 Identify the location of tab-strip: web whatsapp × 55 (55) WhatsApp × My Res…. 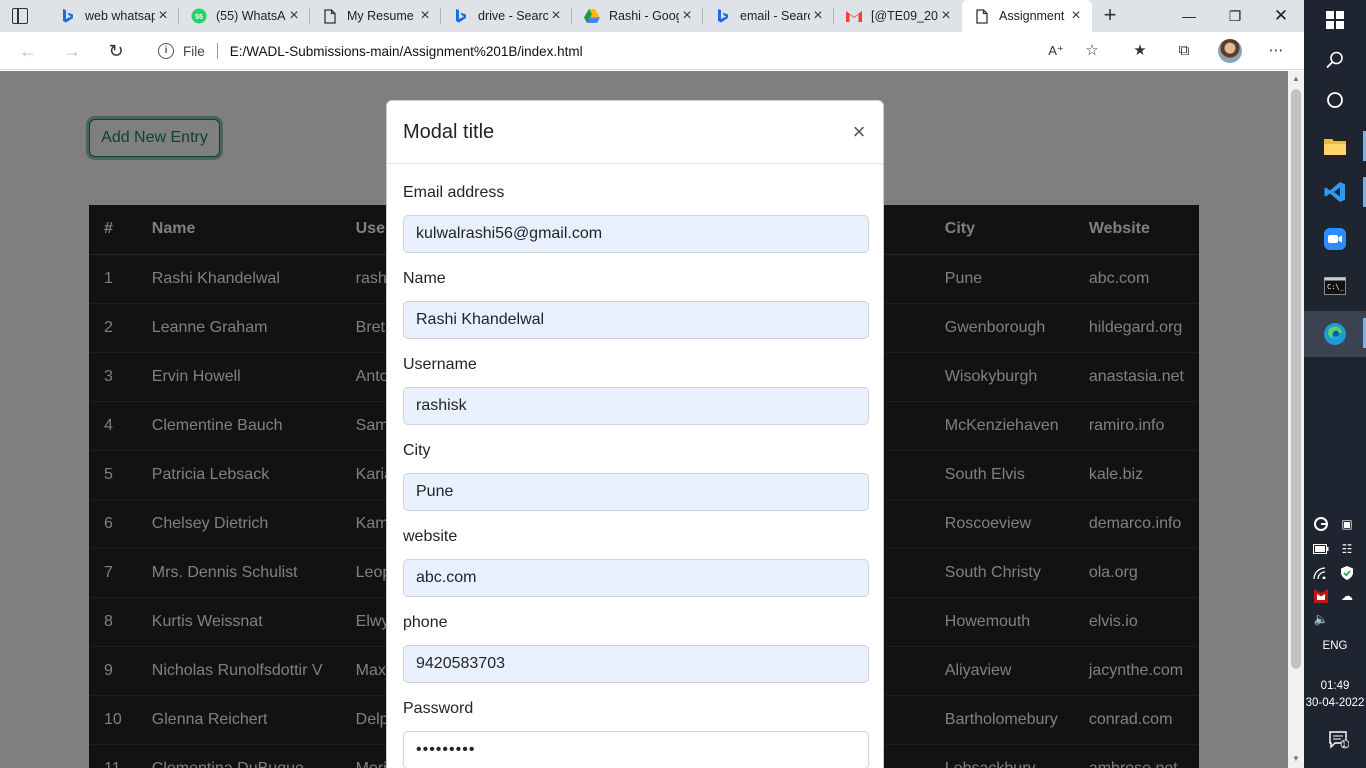
(652, 16).